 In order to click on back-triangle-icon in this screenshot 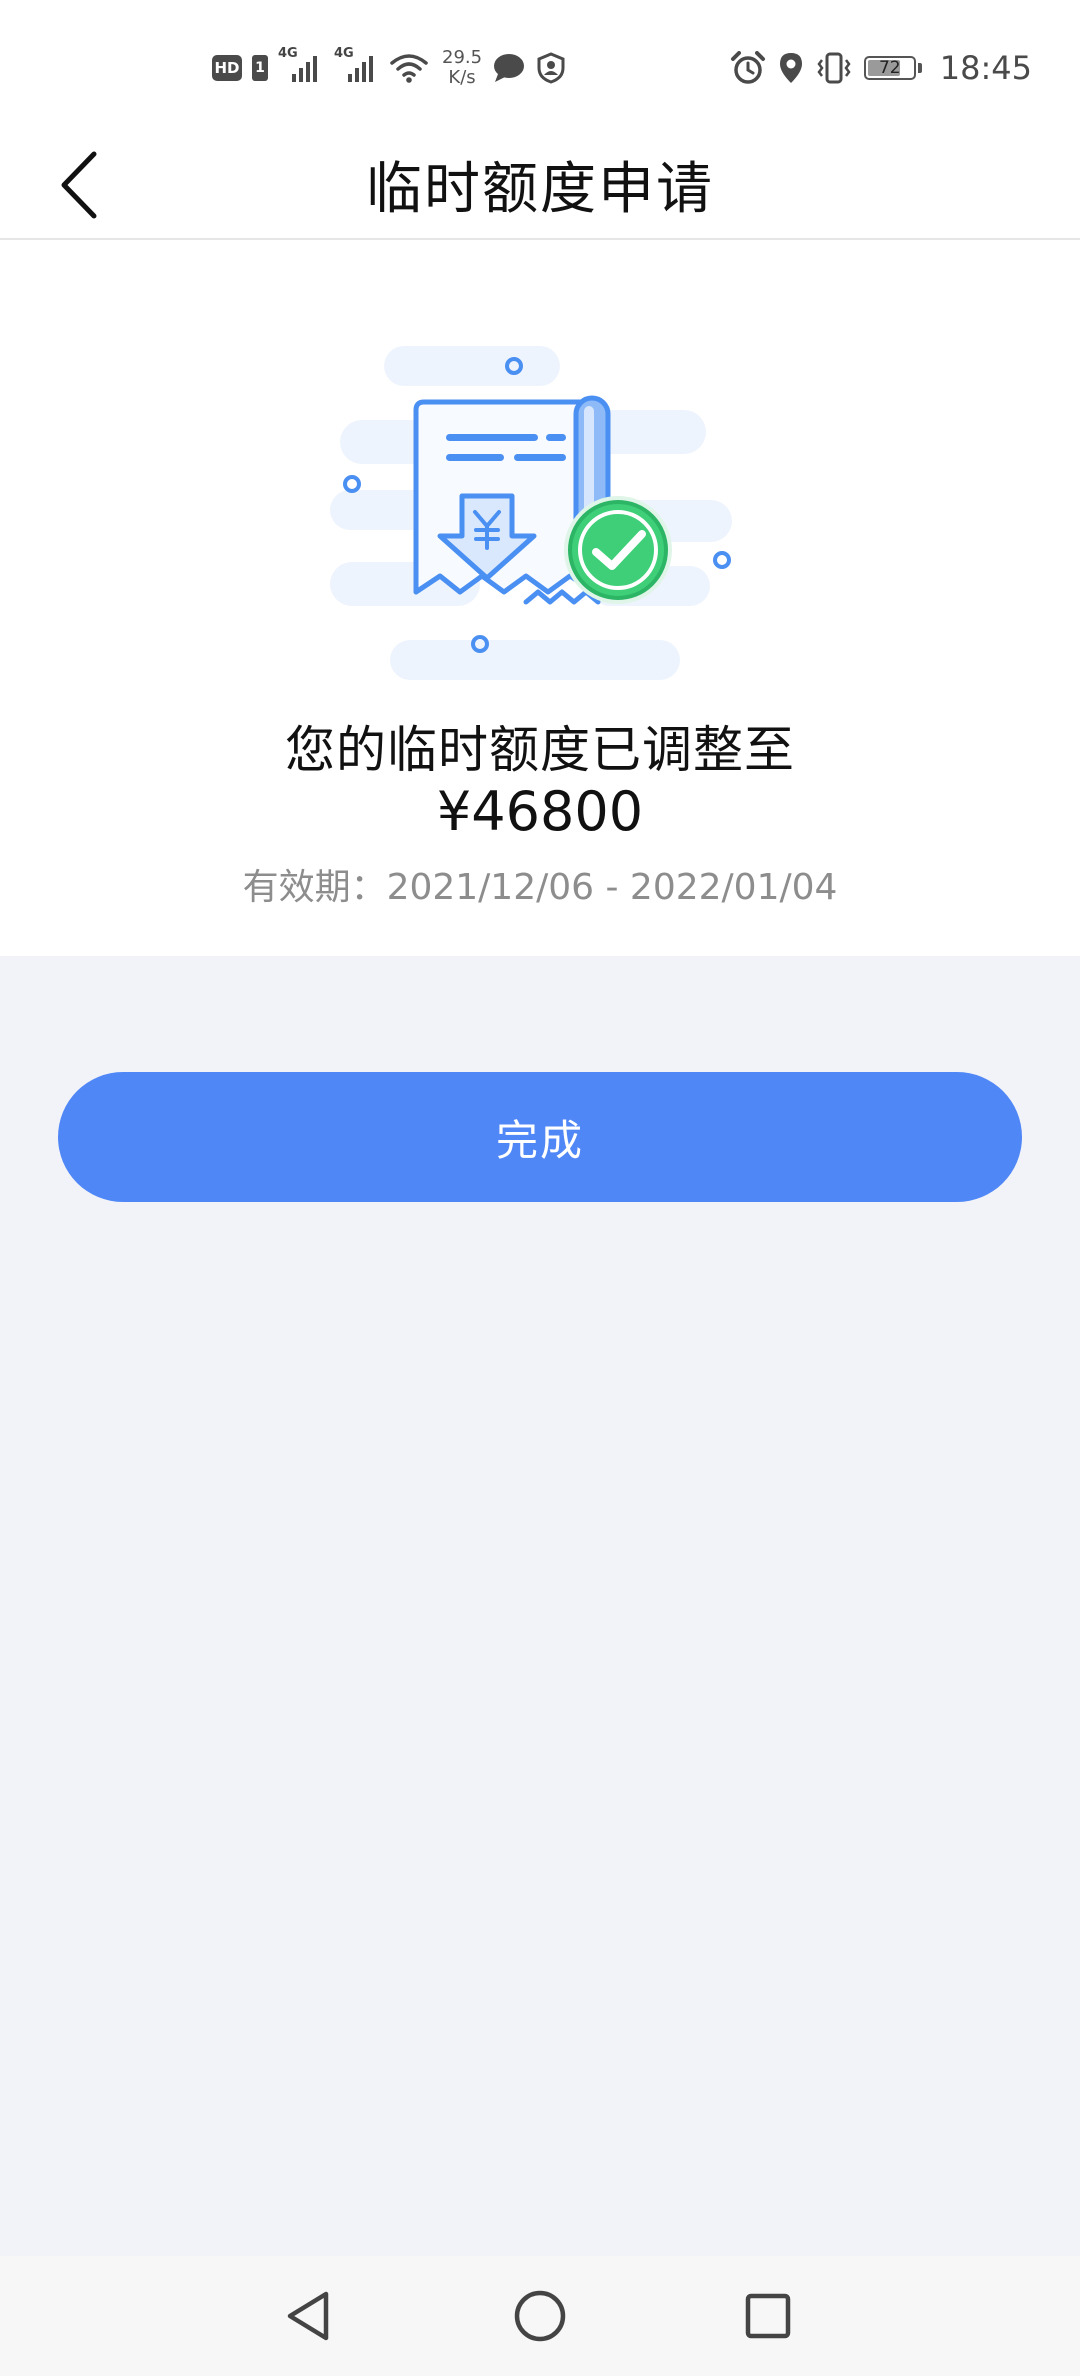, I will do `click(308, 2316)`.